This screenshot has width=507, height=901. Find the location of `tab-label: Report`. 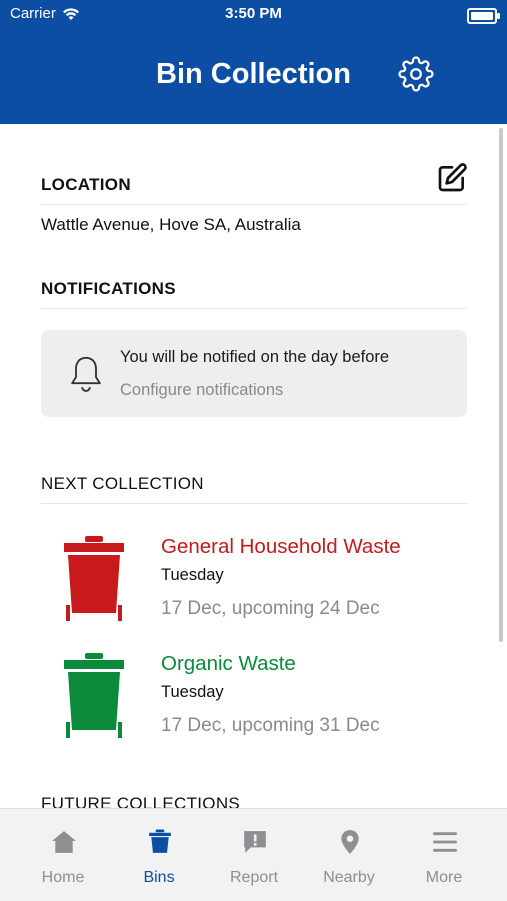

tab-label: Report is located at coordinates (254, 877).